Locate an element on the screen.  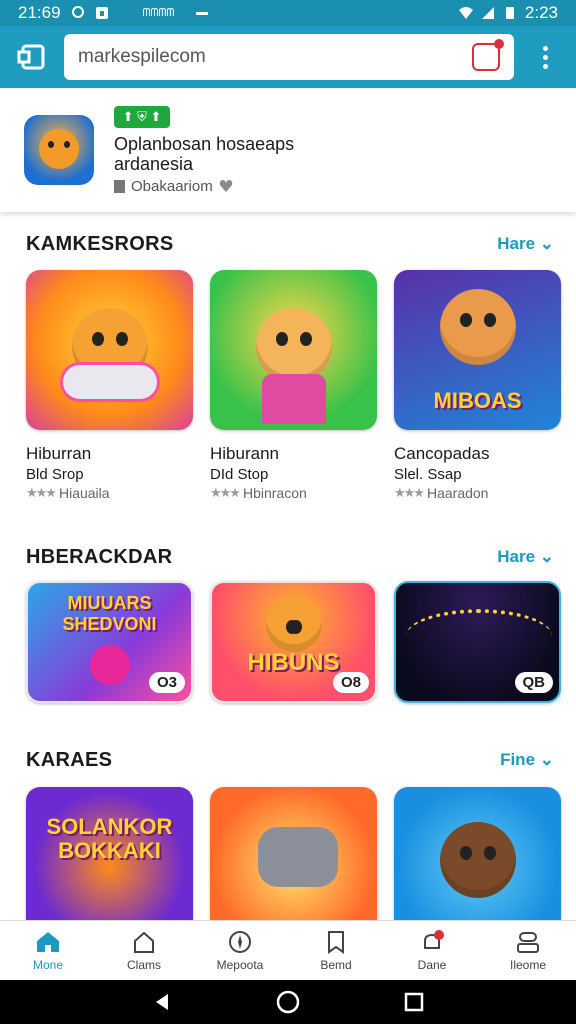
game-card: QB is located at coordinates (477, 642).